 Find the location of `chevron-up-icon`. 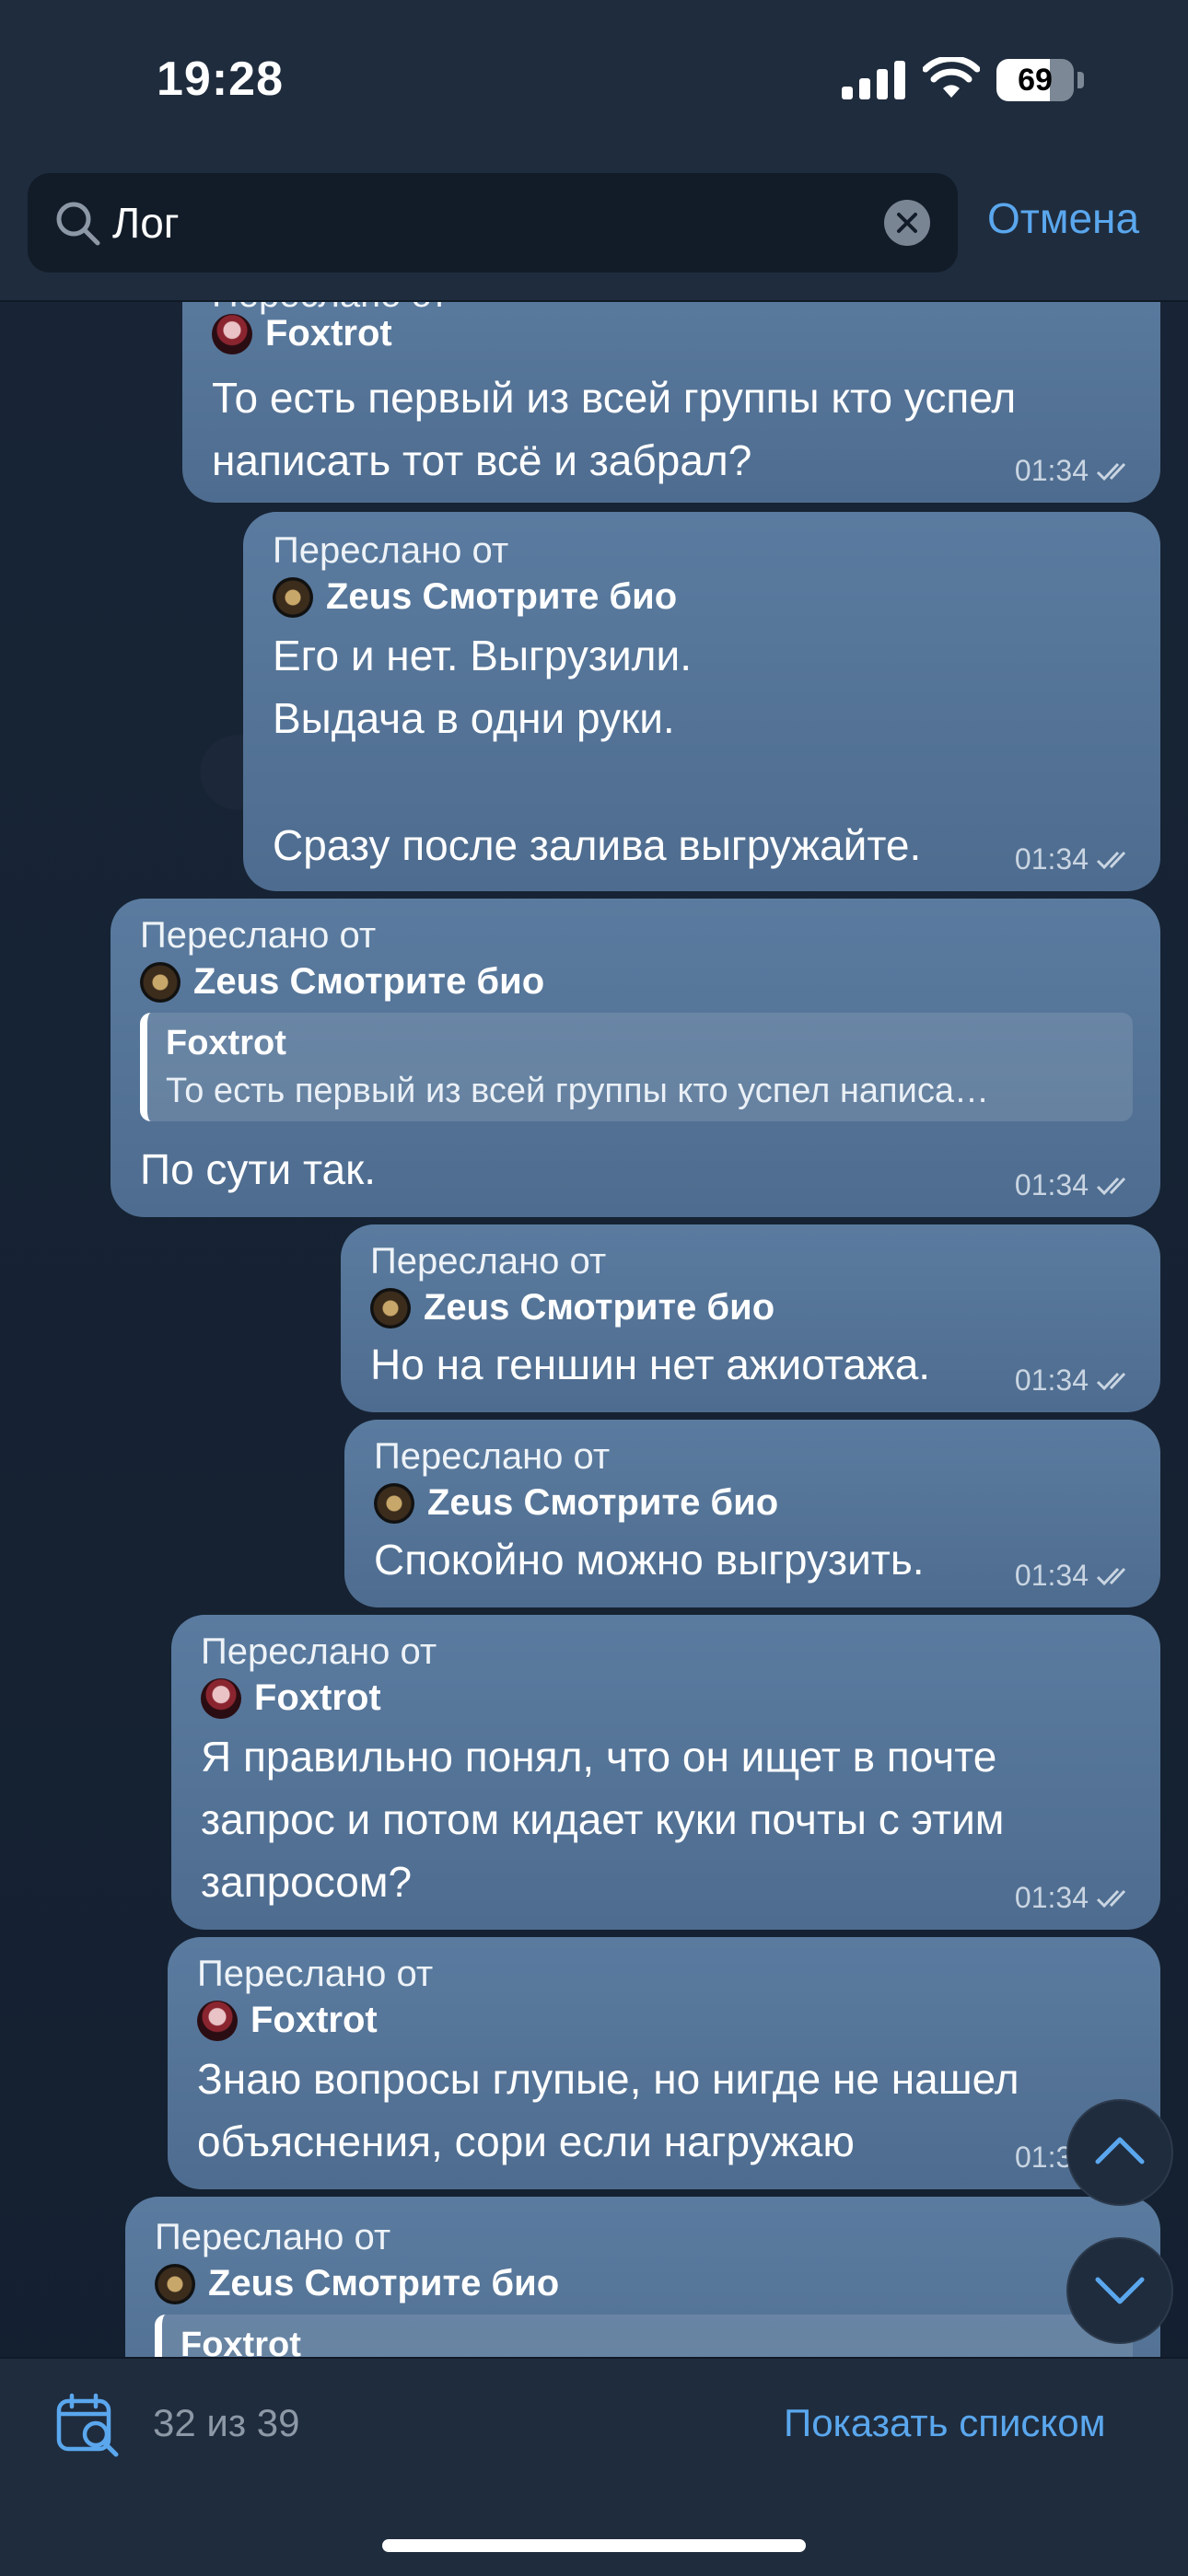

chevron-up-icon is located at coordinates (1120, 2150).